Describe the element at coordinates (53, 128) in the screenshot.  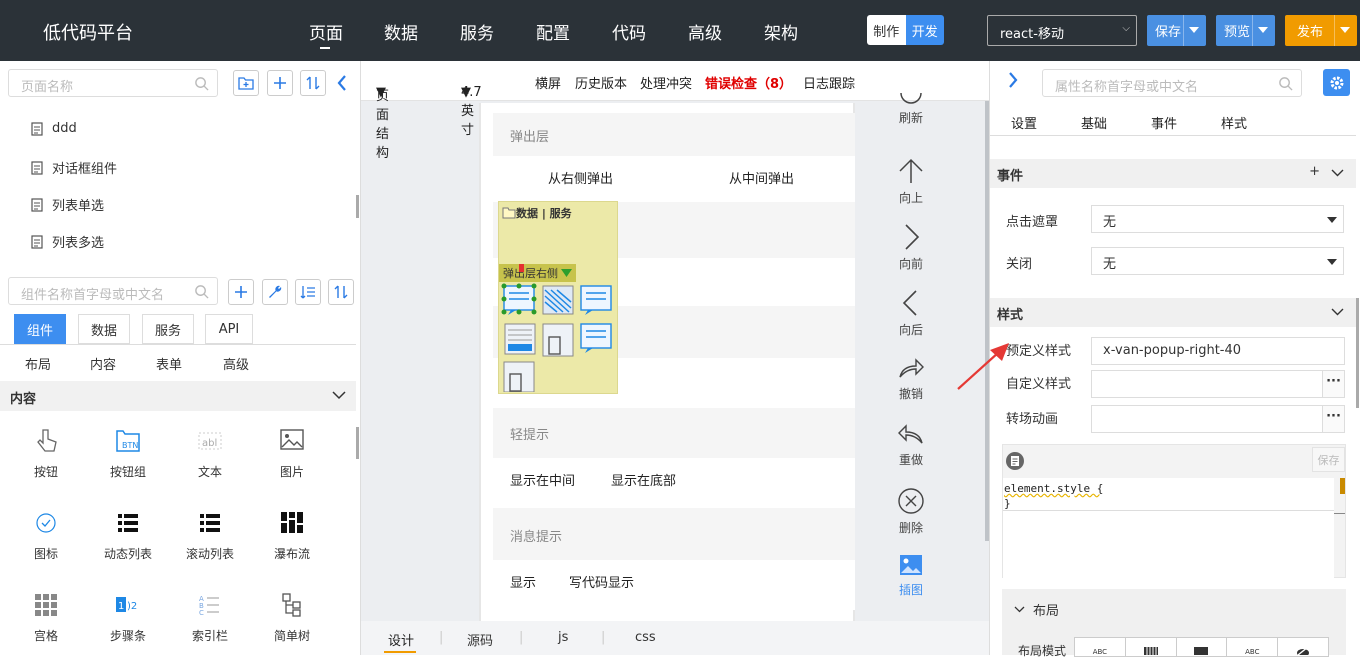
I see `page-item: ddd` at that location.